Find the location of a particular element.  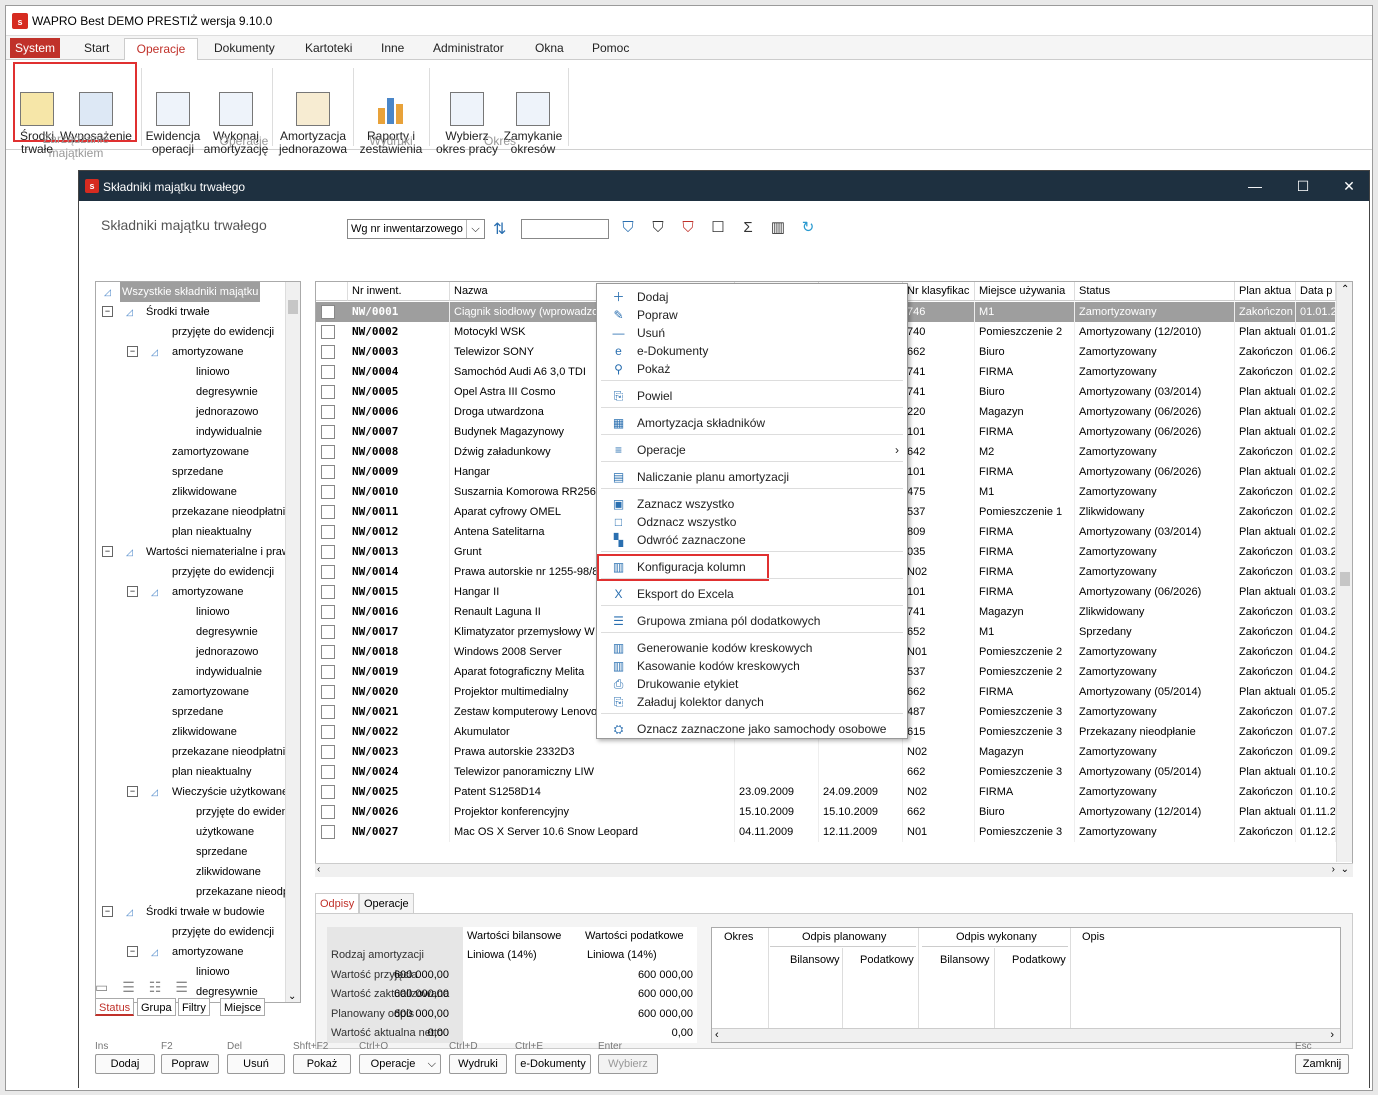

grid-header: Status is located at coordinates (1155, 291).